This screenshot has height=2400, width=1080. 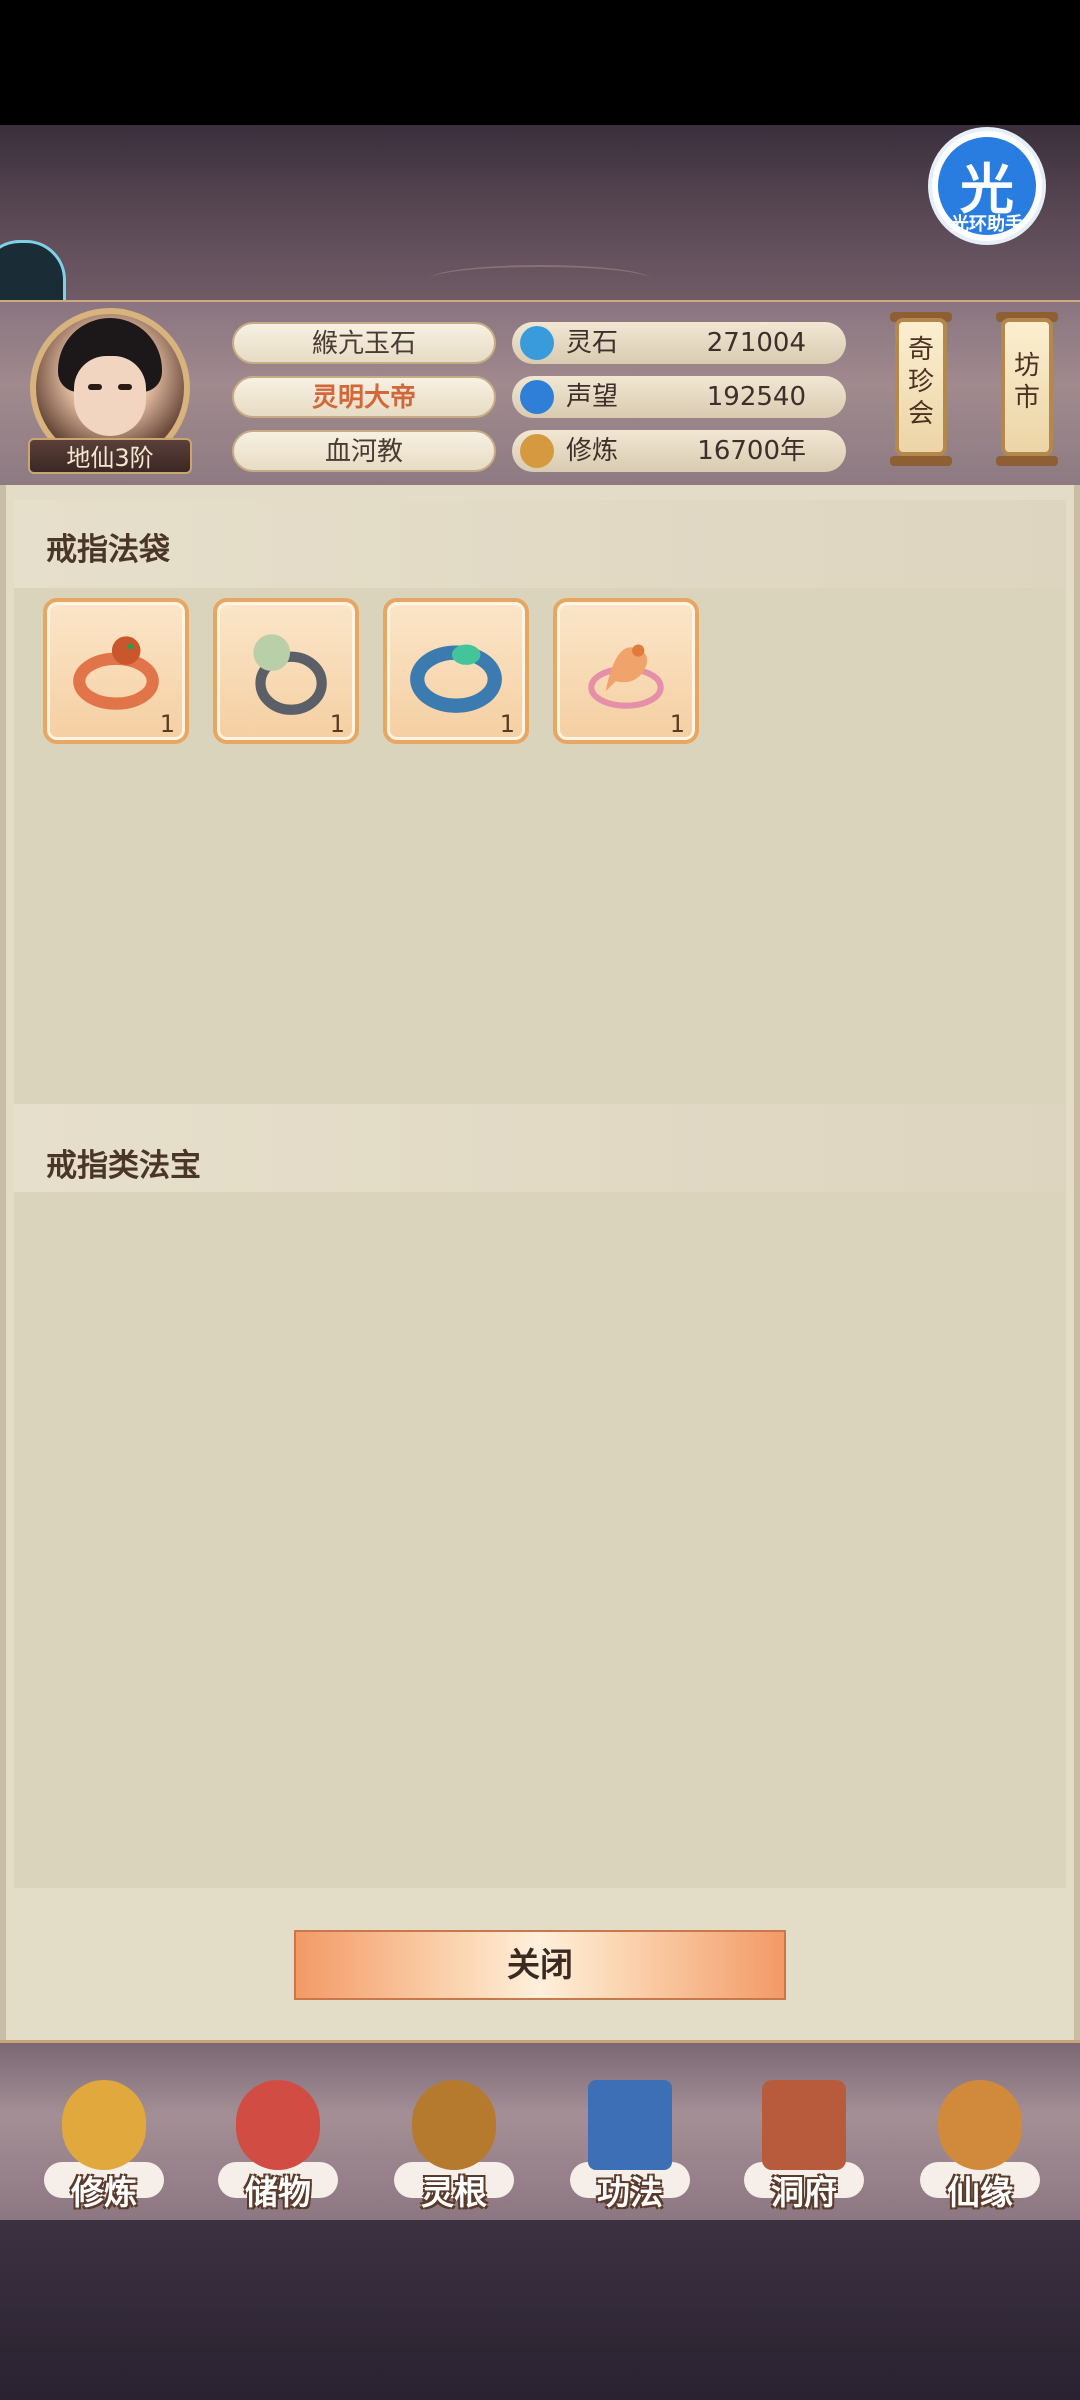 I want to click on stat-spirit-stone: 灵石 271004, so click(x=679, y=343).